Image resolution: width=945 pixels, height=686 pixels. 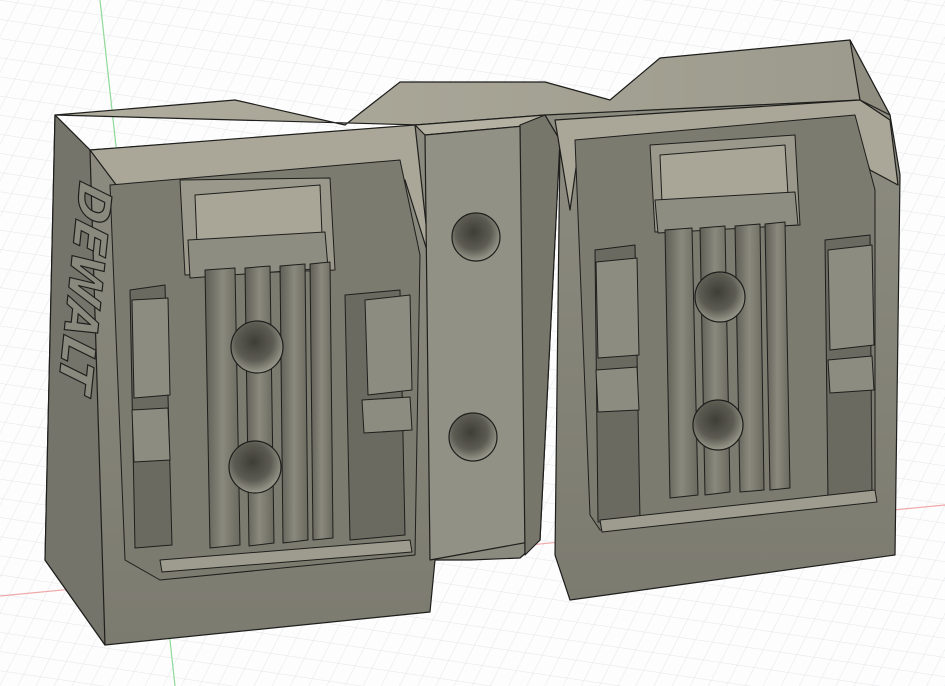 I want to click on left-upper-screw-hole, so click(x=257, y=347).